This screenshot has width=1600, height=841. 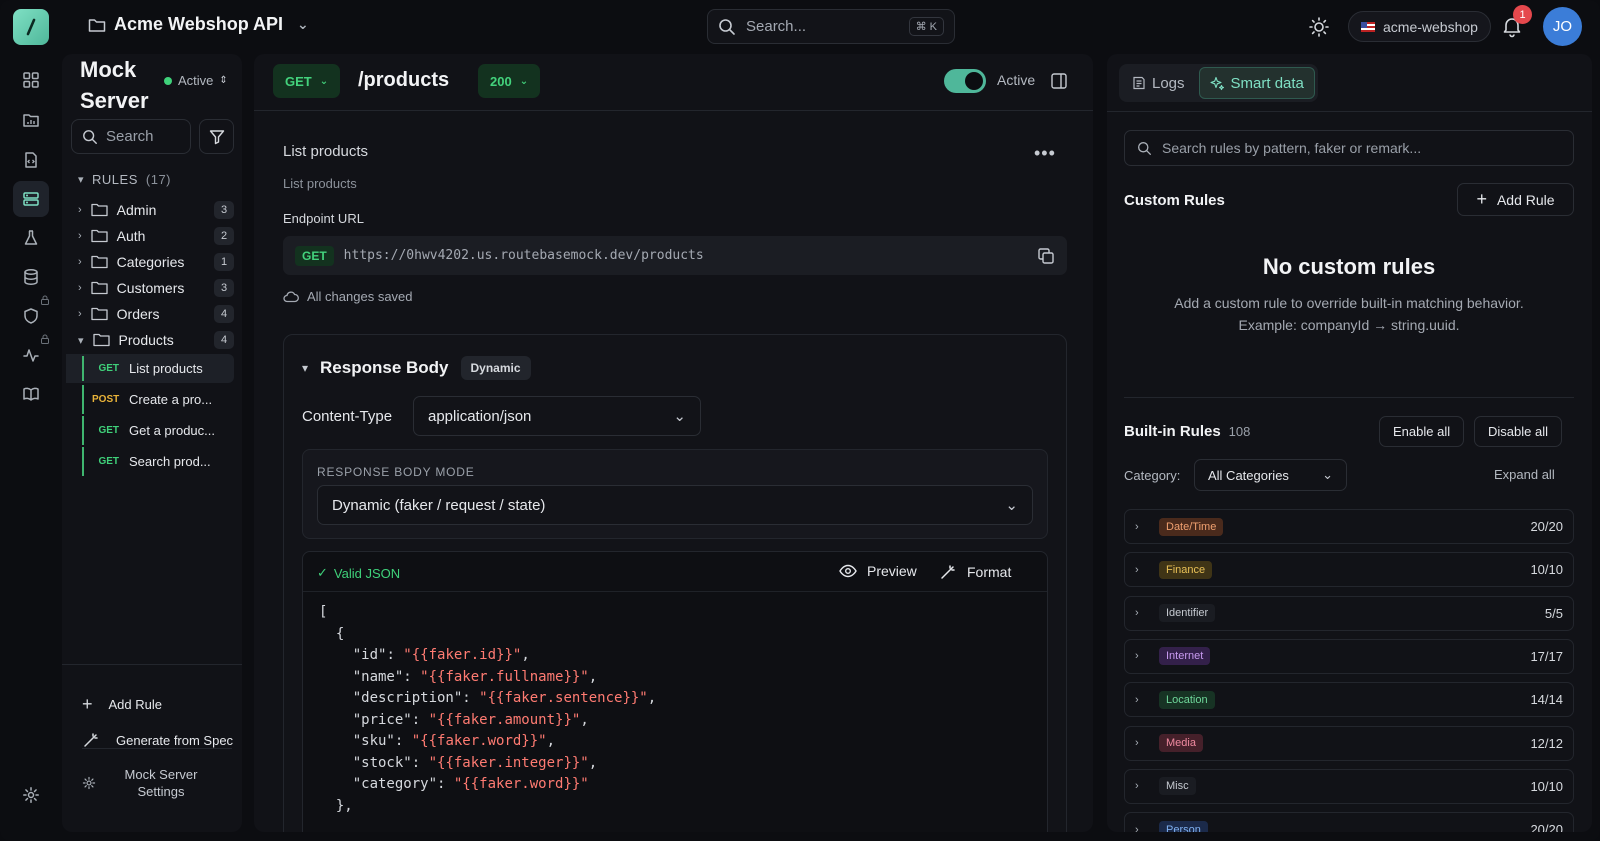 I want to click on generate-from-spec-button: Generate from Spec, so click(x=157, y=740).